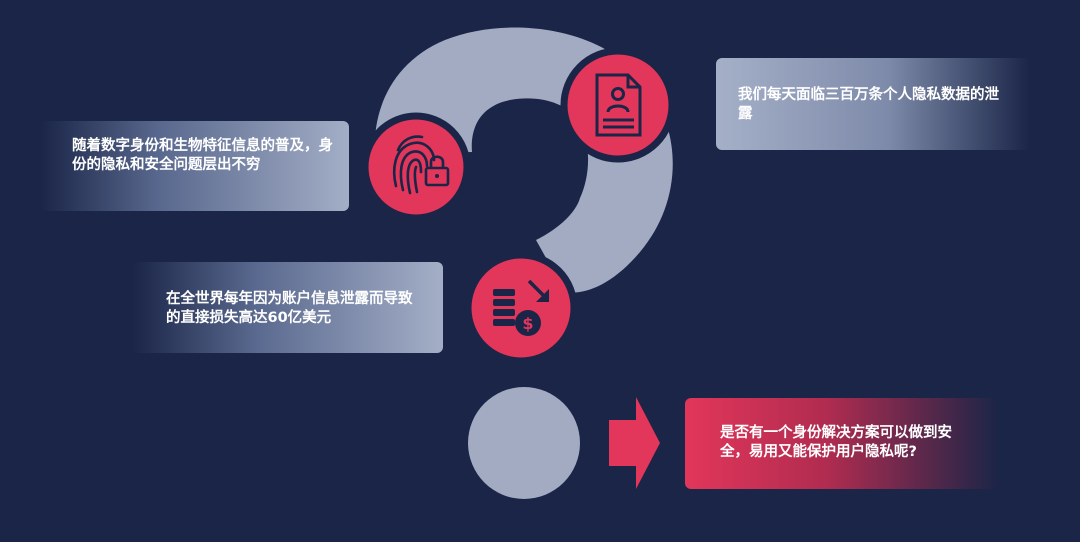  I want to click on coins-dollar-down-icon: $, so click(521, 308).